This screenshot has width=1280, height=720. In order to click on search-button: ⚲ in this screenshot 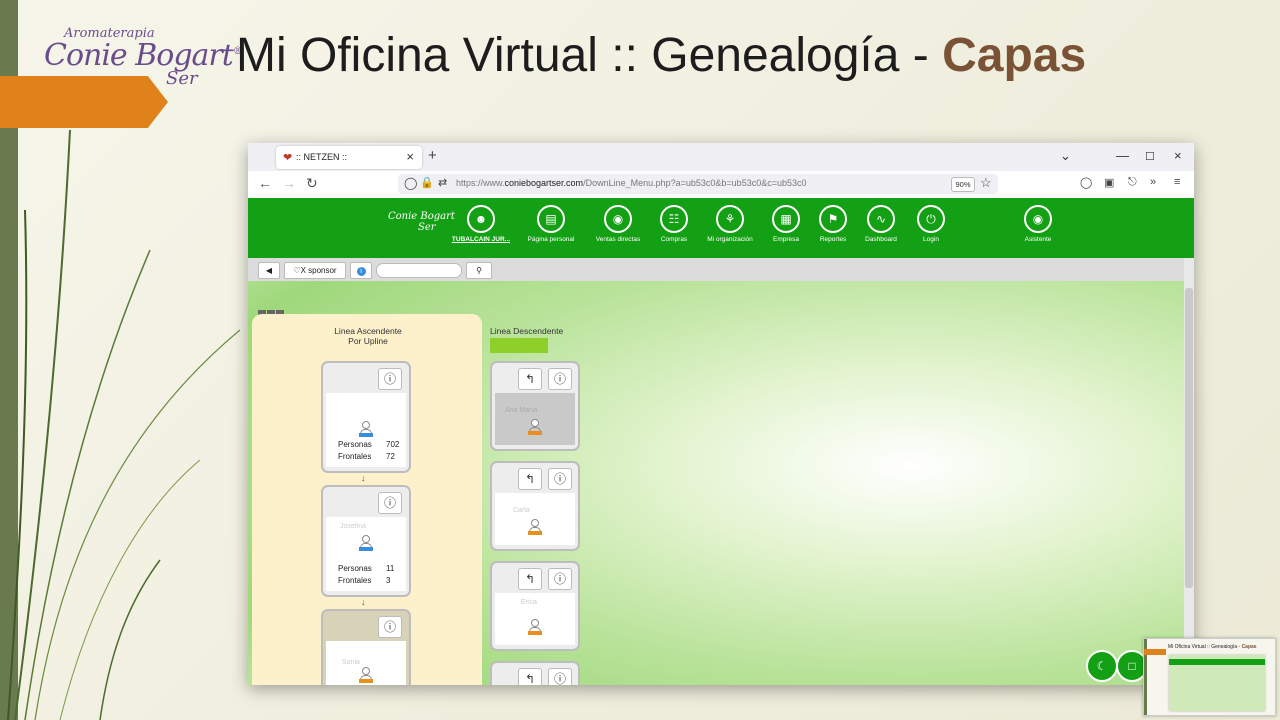, I will do `click(479, 270)`.